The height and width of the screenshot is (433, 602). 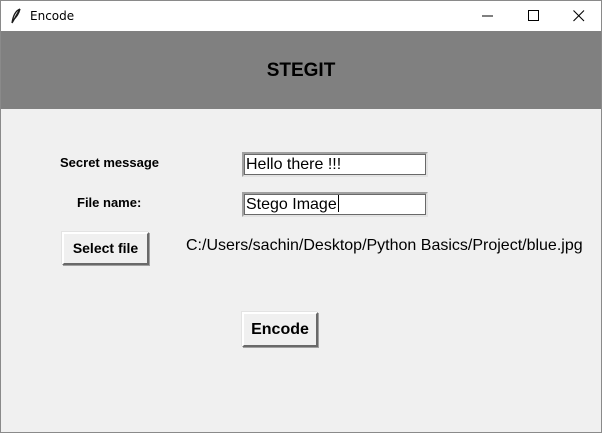 I want to click on close-icon, so click(x=579, y=16).